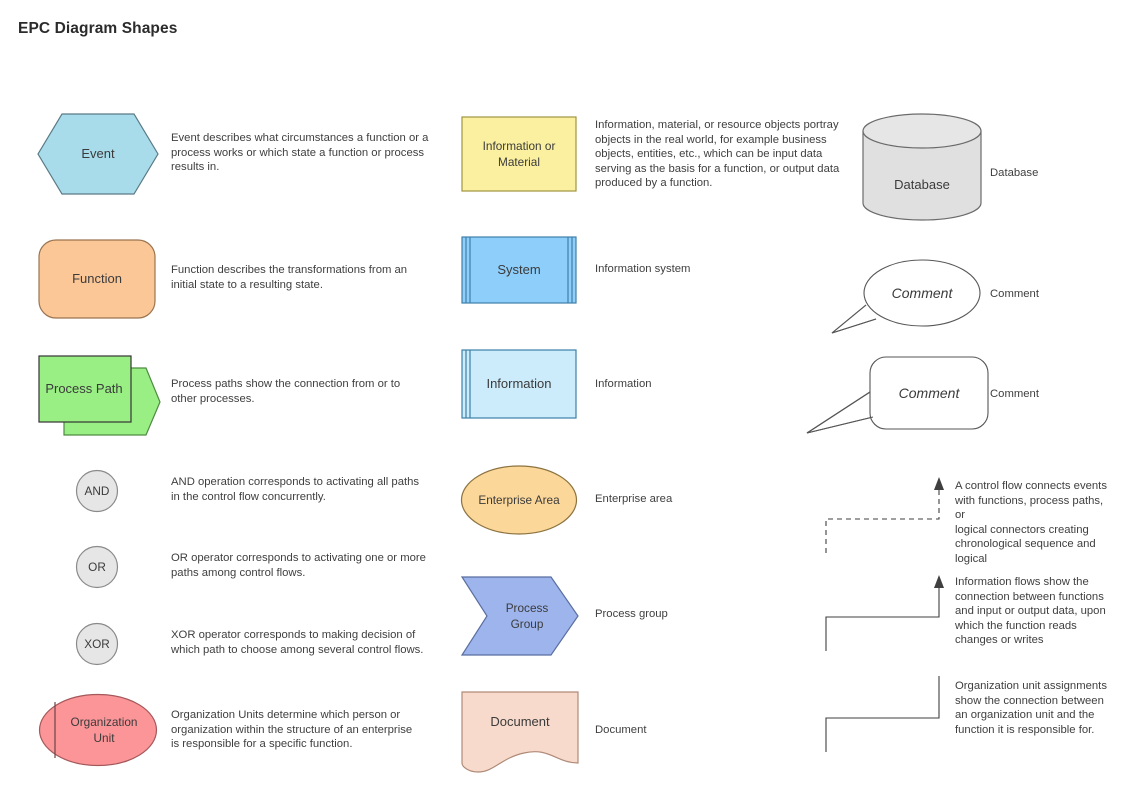 Image resolution: width=1123 pixels, height=794 pixels. Describe the element at coordinates (519, 154) in the screenshot. I see `information-or-material-shape` at that location.